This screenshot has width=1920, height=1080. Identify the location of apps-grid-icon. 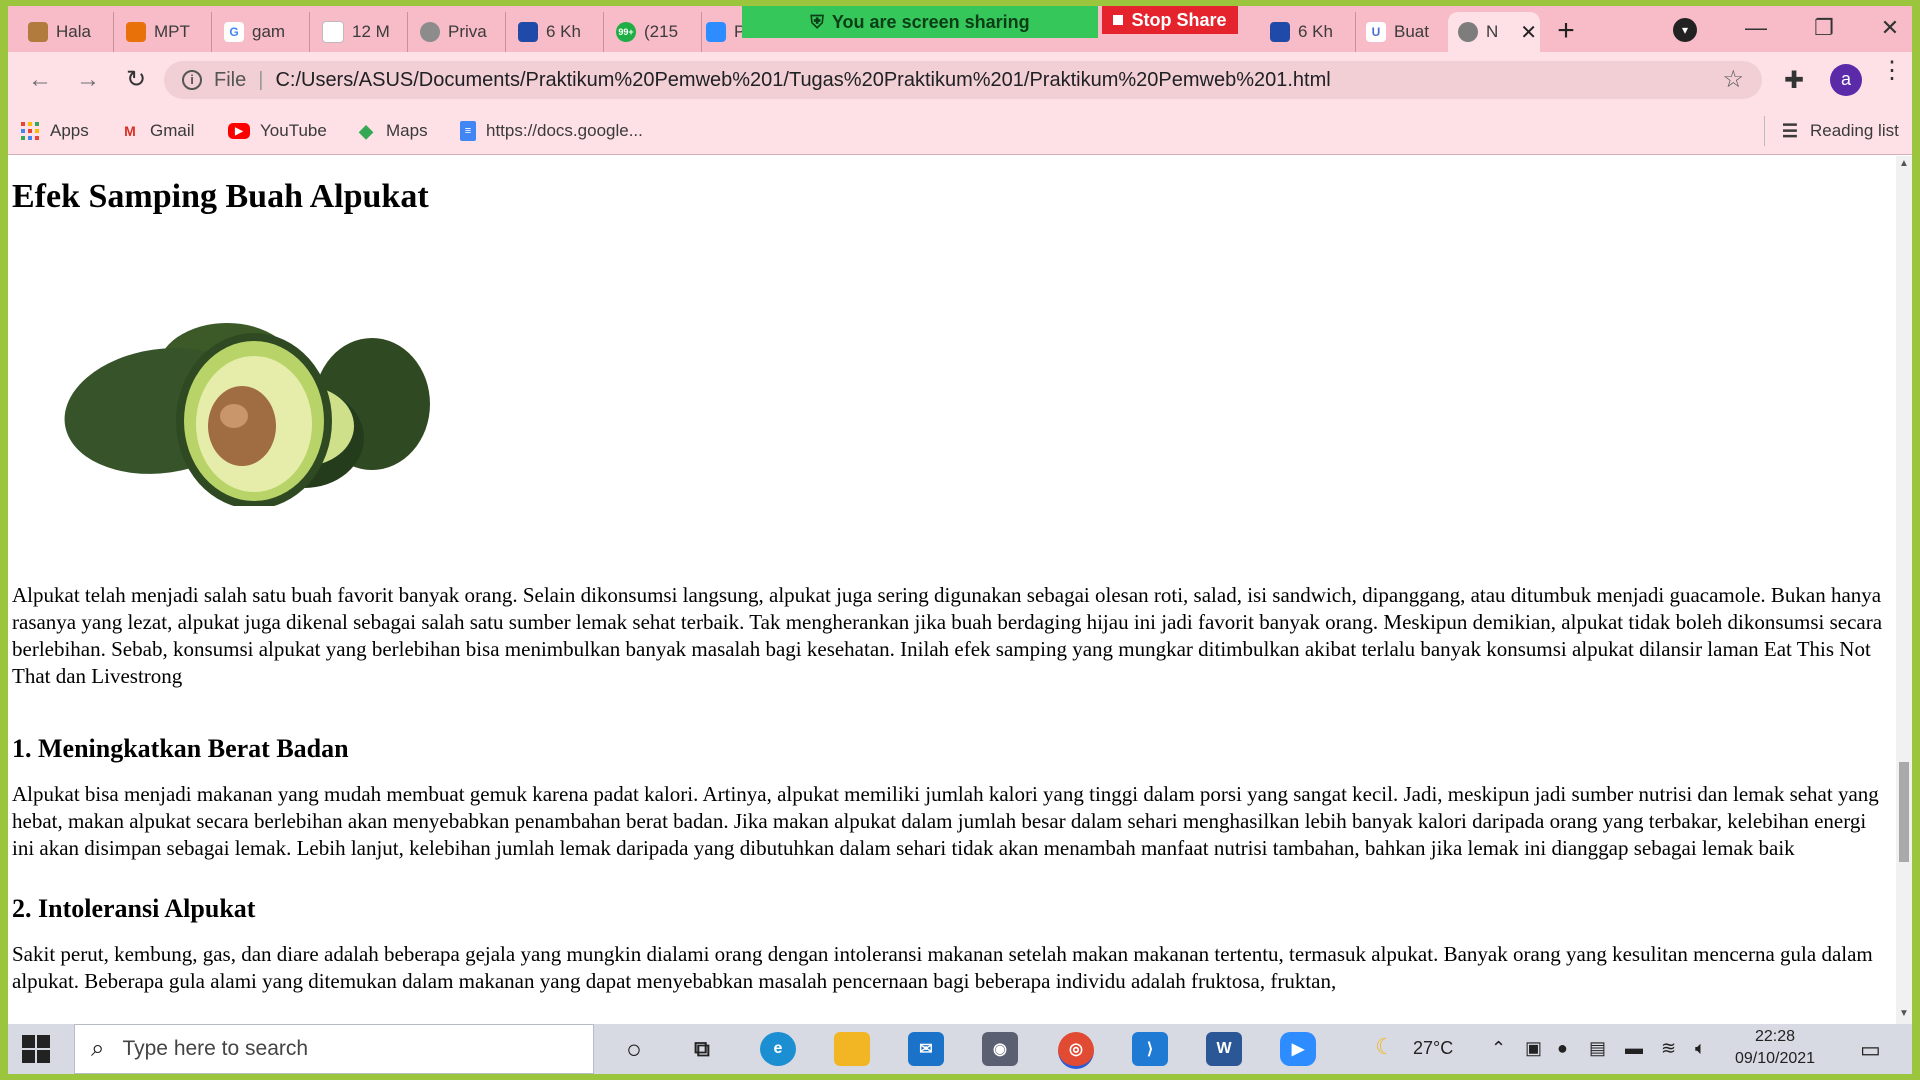
(30, 131).